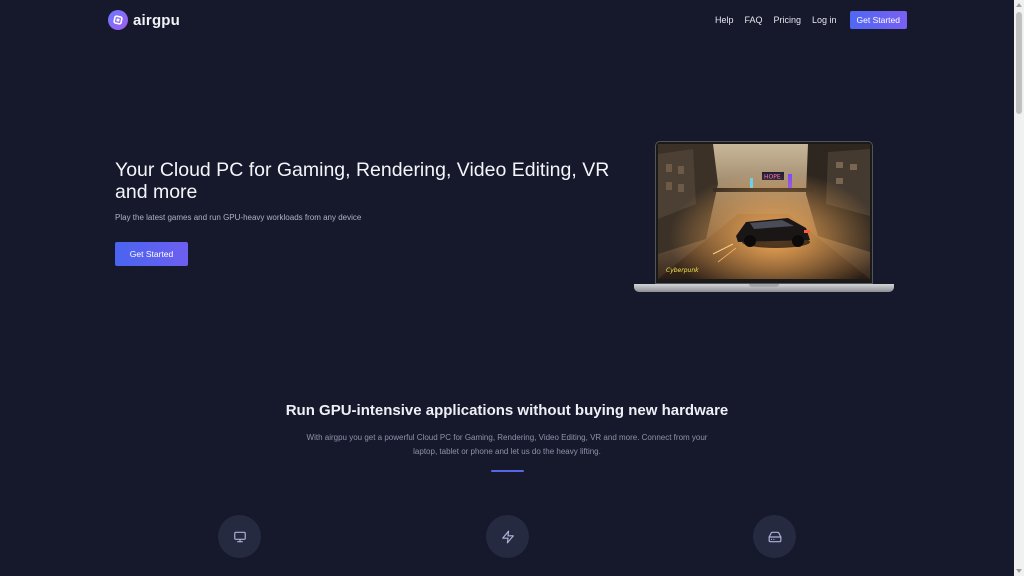 This screenshot has height=576, width=1024. What do you see at coordinates (774, 536) in the screenshot?
I see `hard-drive-icon` at bounding box center [774, 536].